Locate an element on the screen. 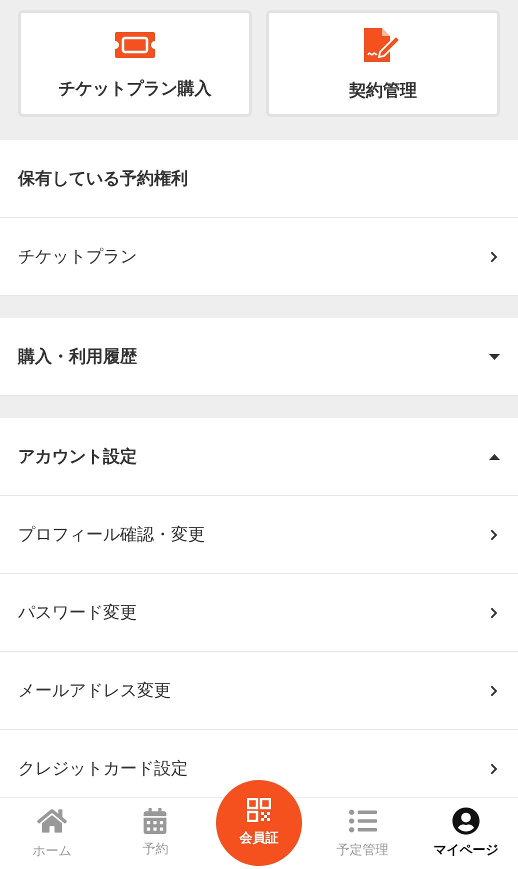  list-icon is located at coordinates (362, 821).